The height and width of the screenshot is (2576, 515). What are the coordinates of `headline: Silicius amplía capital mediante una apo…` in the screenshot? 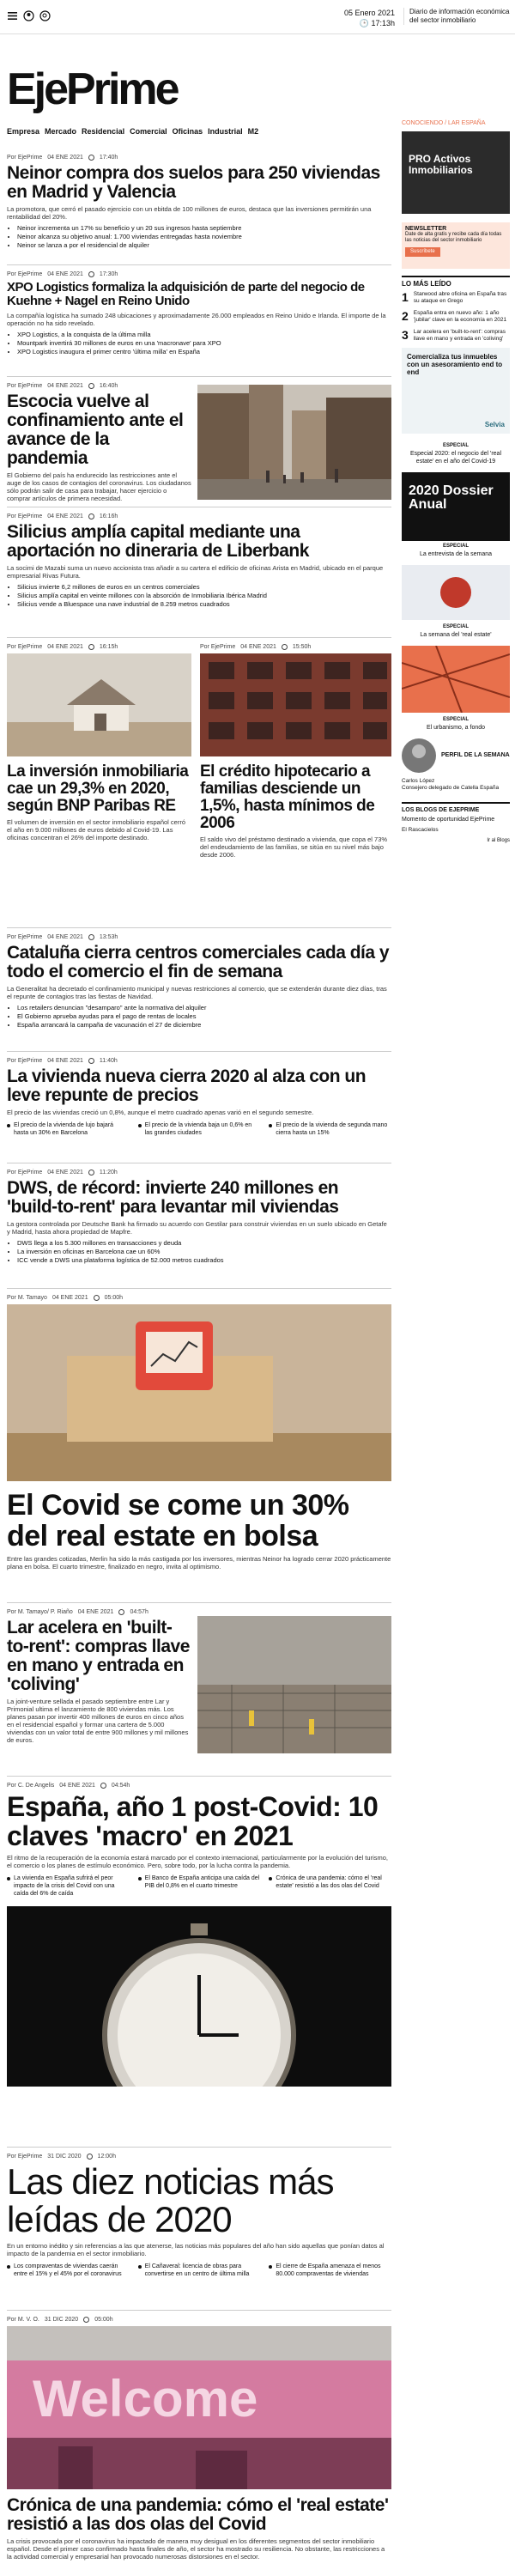 It's located at (199, 542).